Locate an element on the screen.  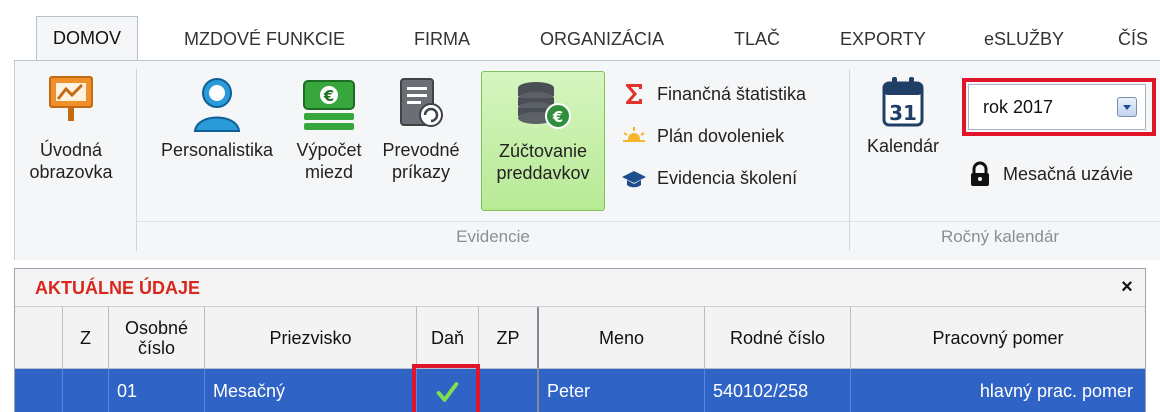
sigma-icon is located at coordinates (634, 94).